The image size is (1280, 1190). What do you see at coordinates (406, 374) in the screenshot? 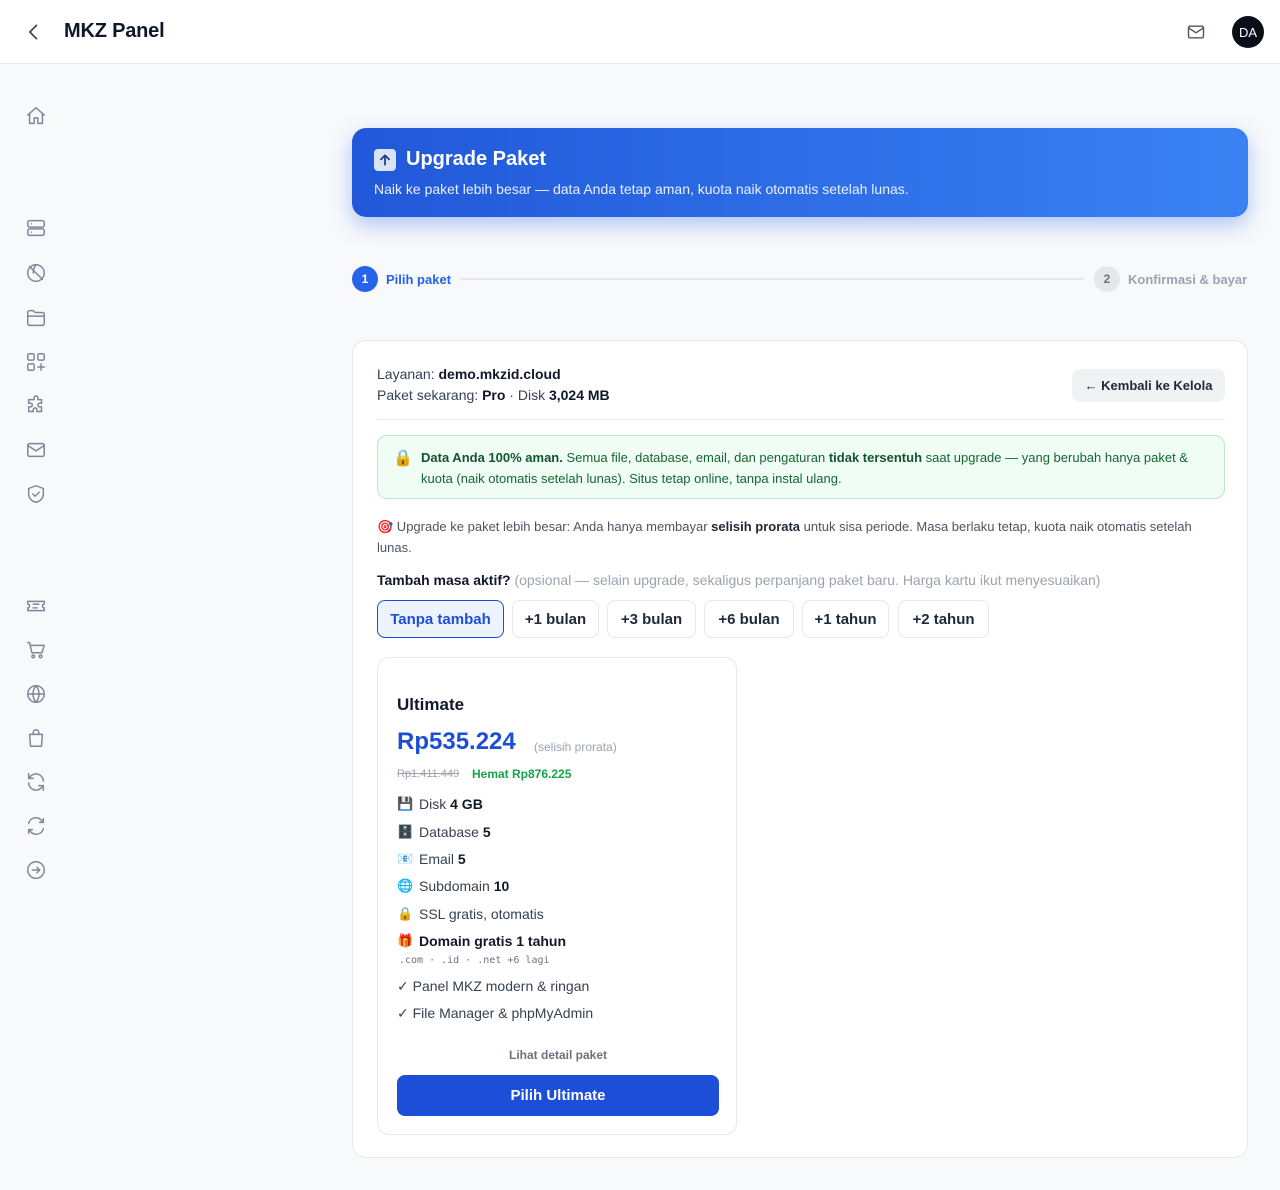
I see `service-label: Layanan:` at bounding box center [406, 374].